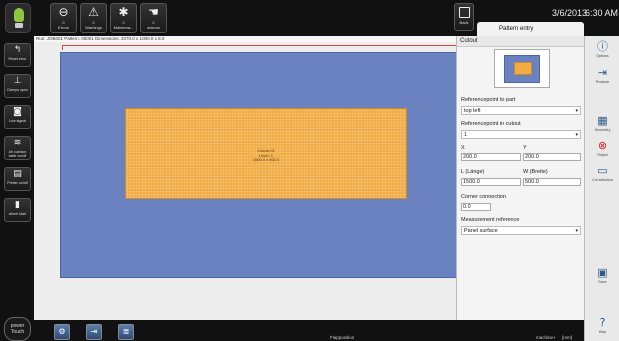 This screenshot has height=341, width=619. What do you see at coordinates (483, 197) in the screenshot?
I see `corner-label: Corner connection` at bounding box center [483, 197].